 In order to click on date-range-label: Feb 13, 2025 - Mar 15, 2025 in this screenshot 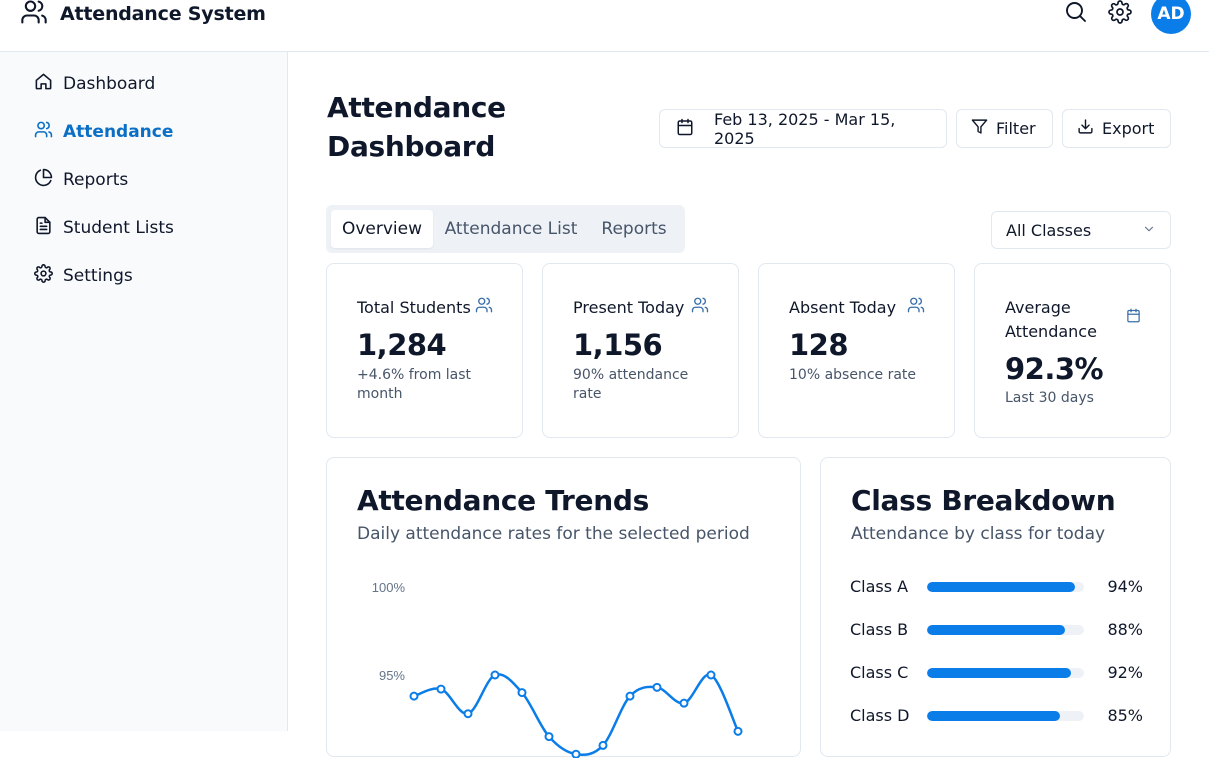, I will do `click(805, 128)`.